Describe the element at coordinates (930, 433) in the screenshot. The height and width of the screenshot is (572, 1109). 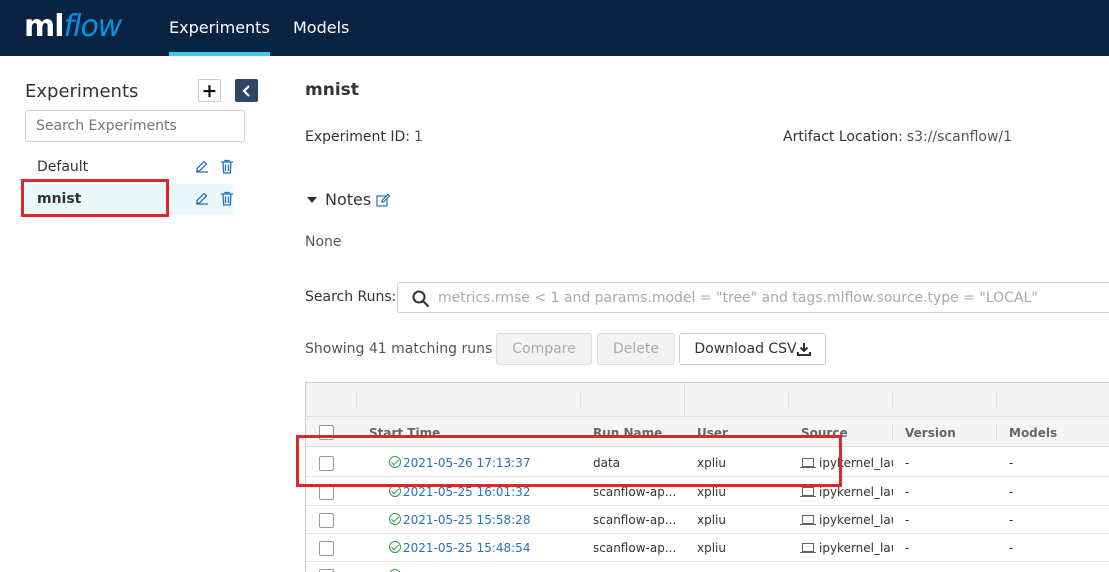
I see `column-header-version: Version` at that location.